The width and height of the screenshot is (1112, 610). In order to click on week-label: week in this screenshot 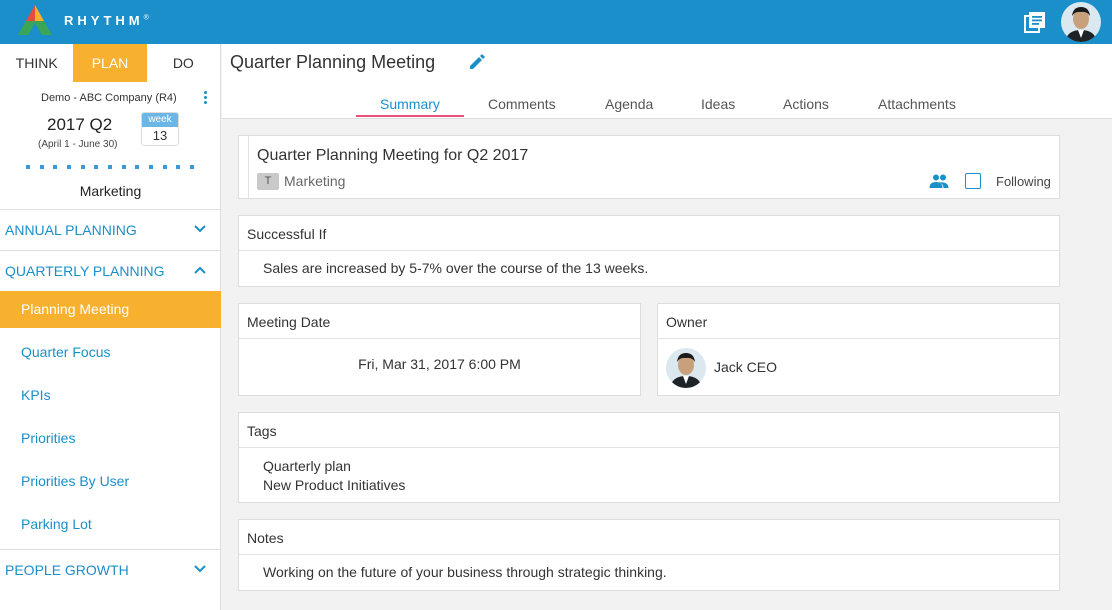, I will do `click(160, 120)`.